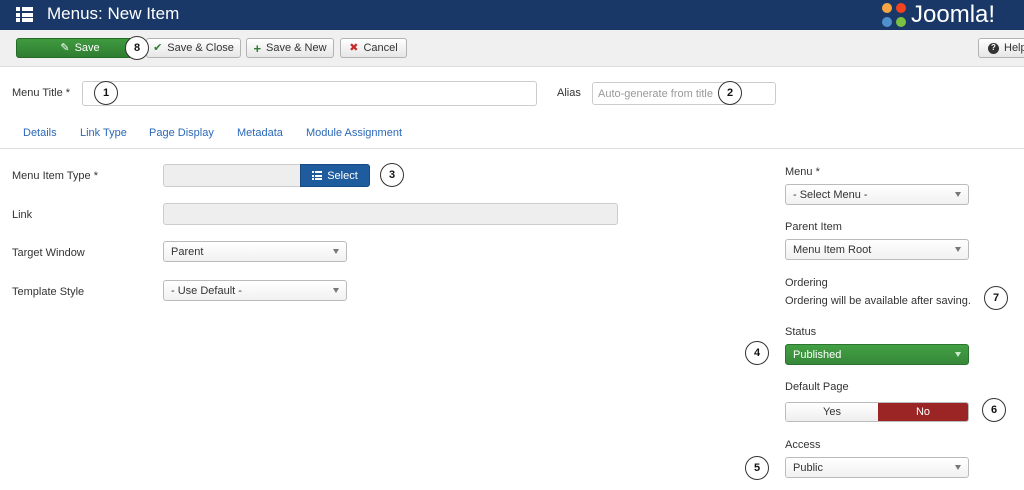  I want to click on parent-item-select: Menu Item Root, so click(877, 249).